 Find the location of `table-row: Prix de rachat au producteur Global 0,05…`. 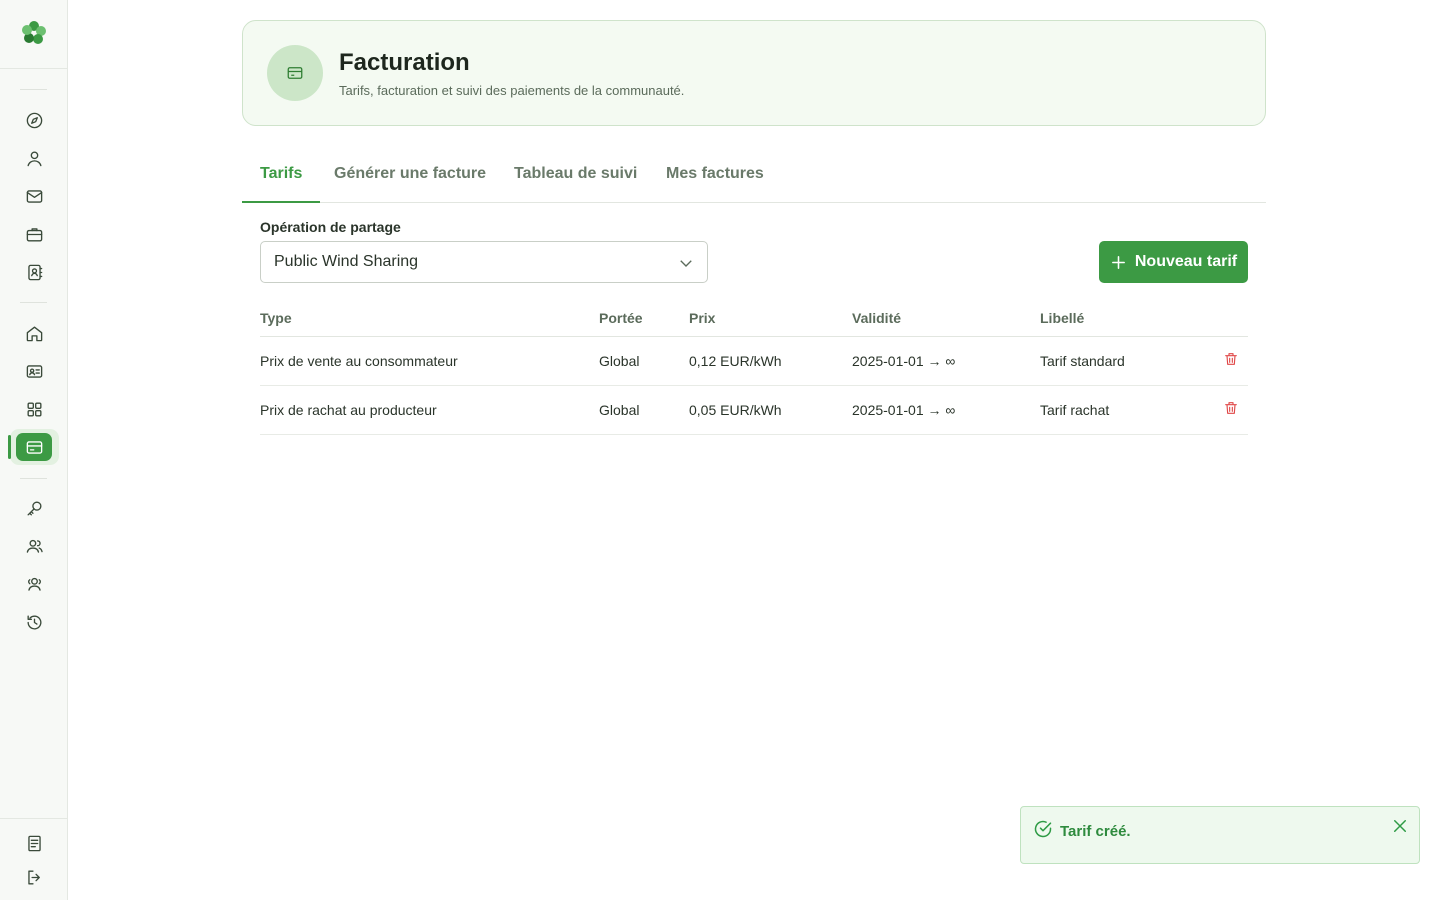

table-row: Prix de rachat au producteur Global 0,05… is located at coordinates (754, 410).